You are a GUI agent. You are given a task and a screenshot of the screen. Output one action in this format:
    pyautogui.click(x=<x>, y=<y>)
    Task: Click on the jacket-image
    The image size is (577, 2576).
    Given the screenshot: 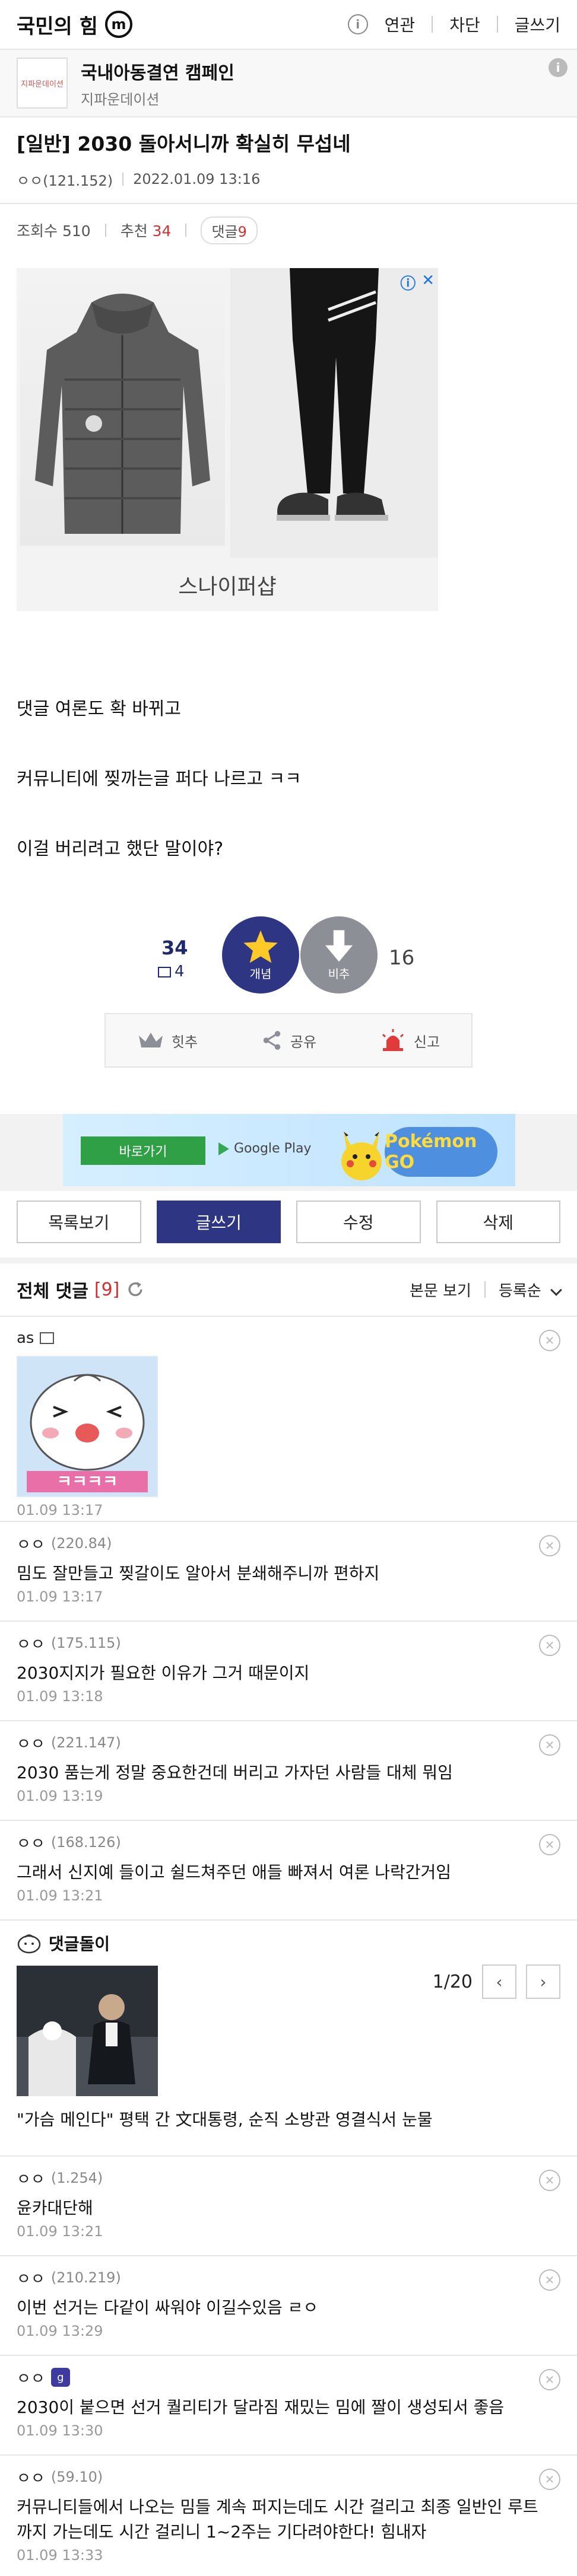 What is the action you would take?
    pyautogui.click(x=122, y=415)
    